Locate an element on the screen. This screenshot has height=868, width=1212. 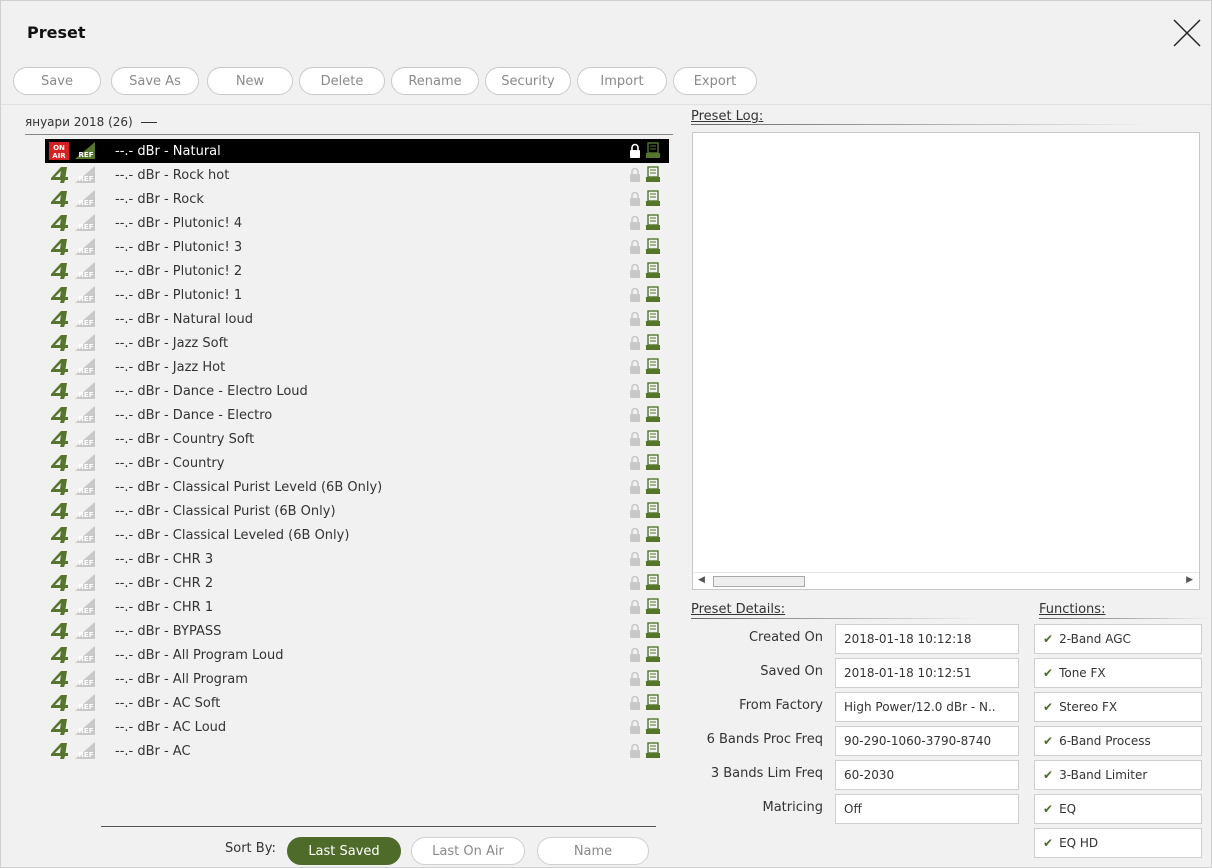
save-as-button: Save As is located at coordinates (155, 81).